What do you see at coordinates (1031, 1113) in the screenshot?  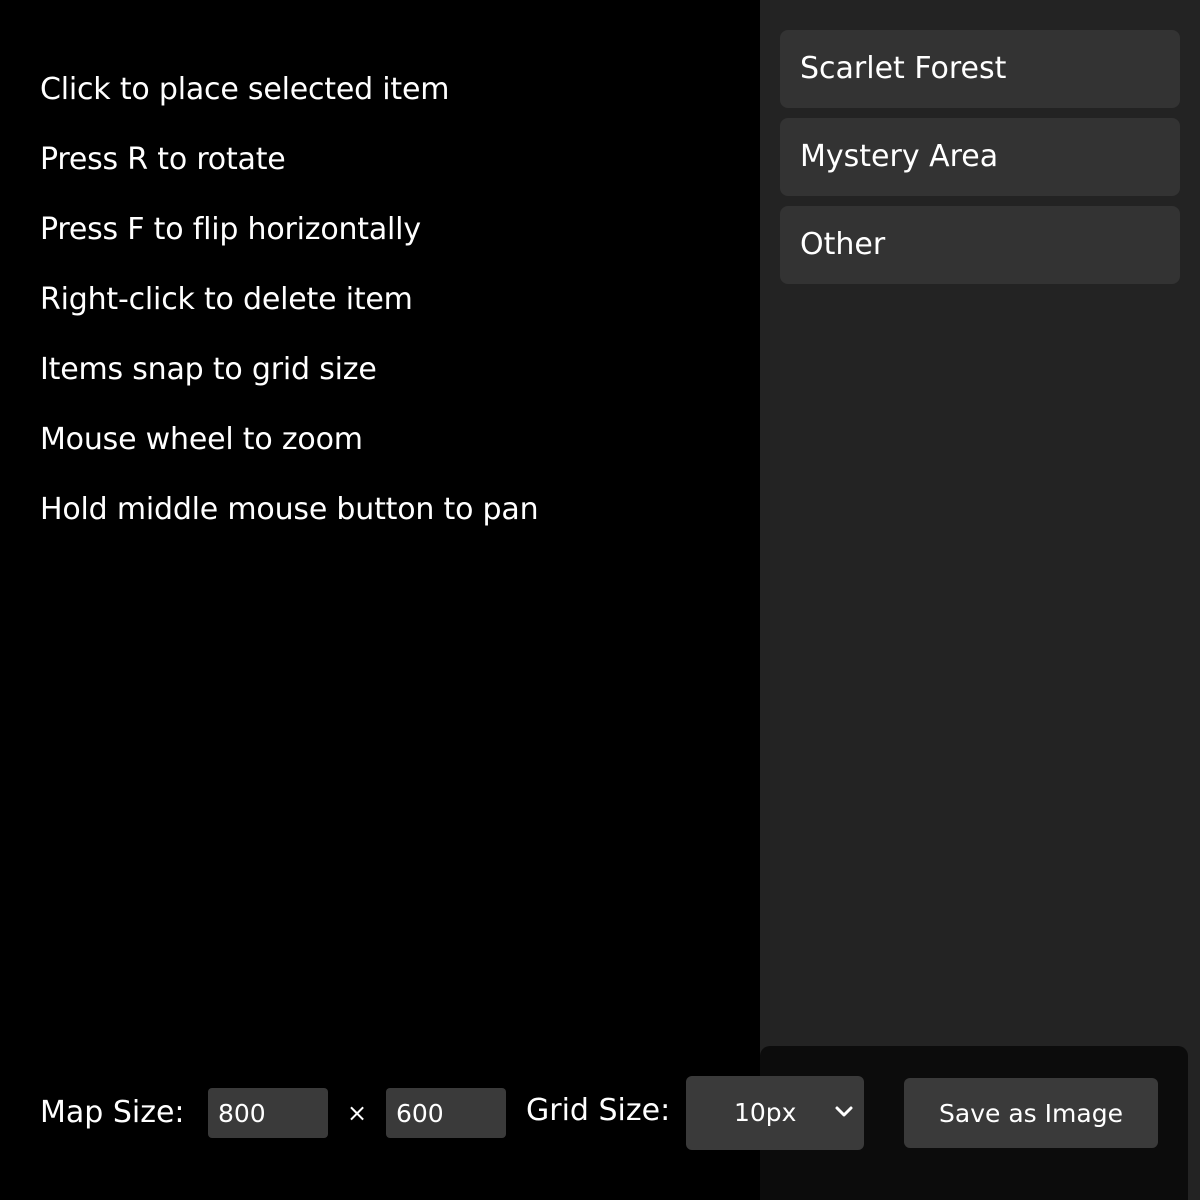 I see `save-as-image-button: Save as Image` at bounding box center [1031, 1113].